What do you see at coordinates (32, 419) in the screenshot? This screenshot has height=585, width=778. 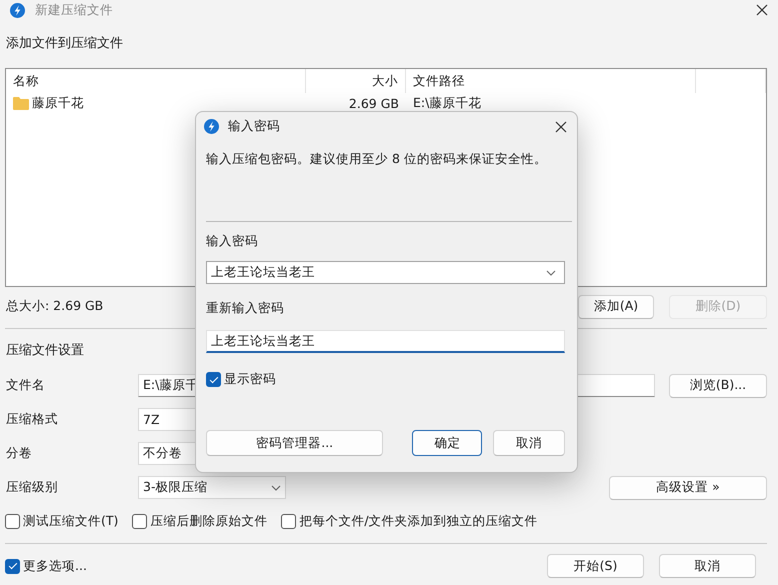 I see `field-label: 压缩格式` at bounding box center [32, 419].